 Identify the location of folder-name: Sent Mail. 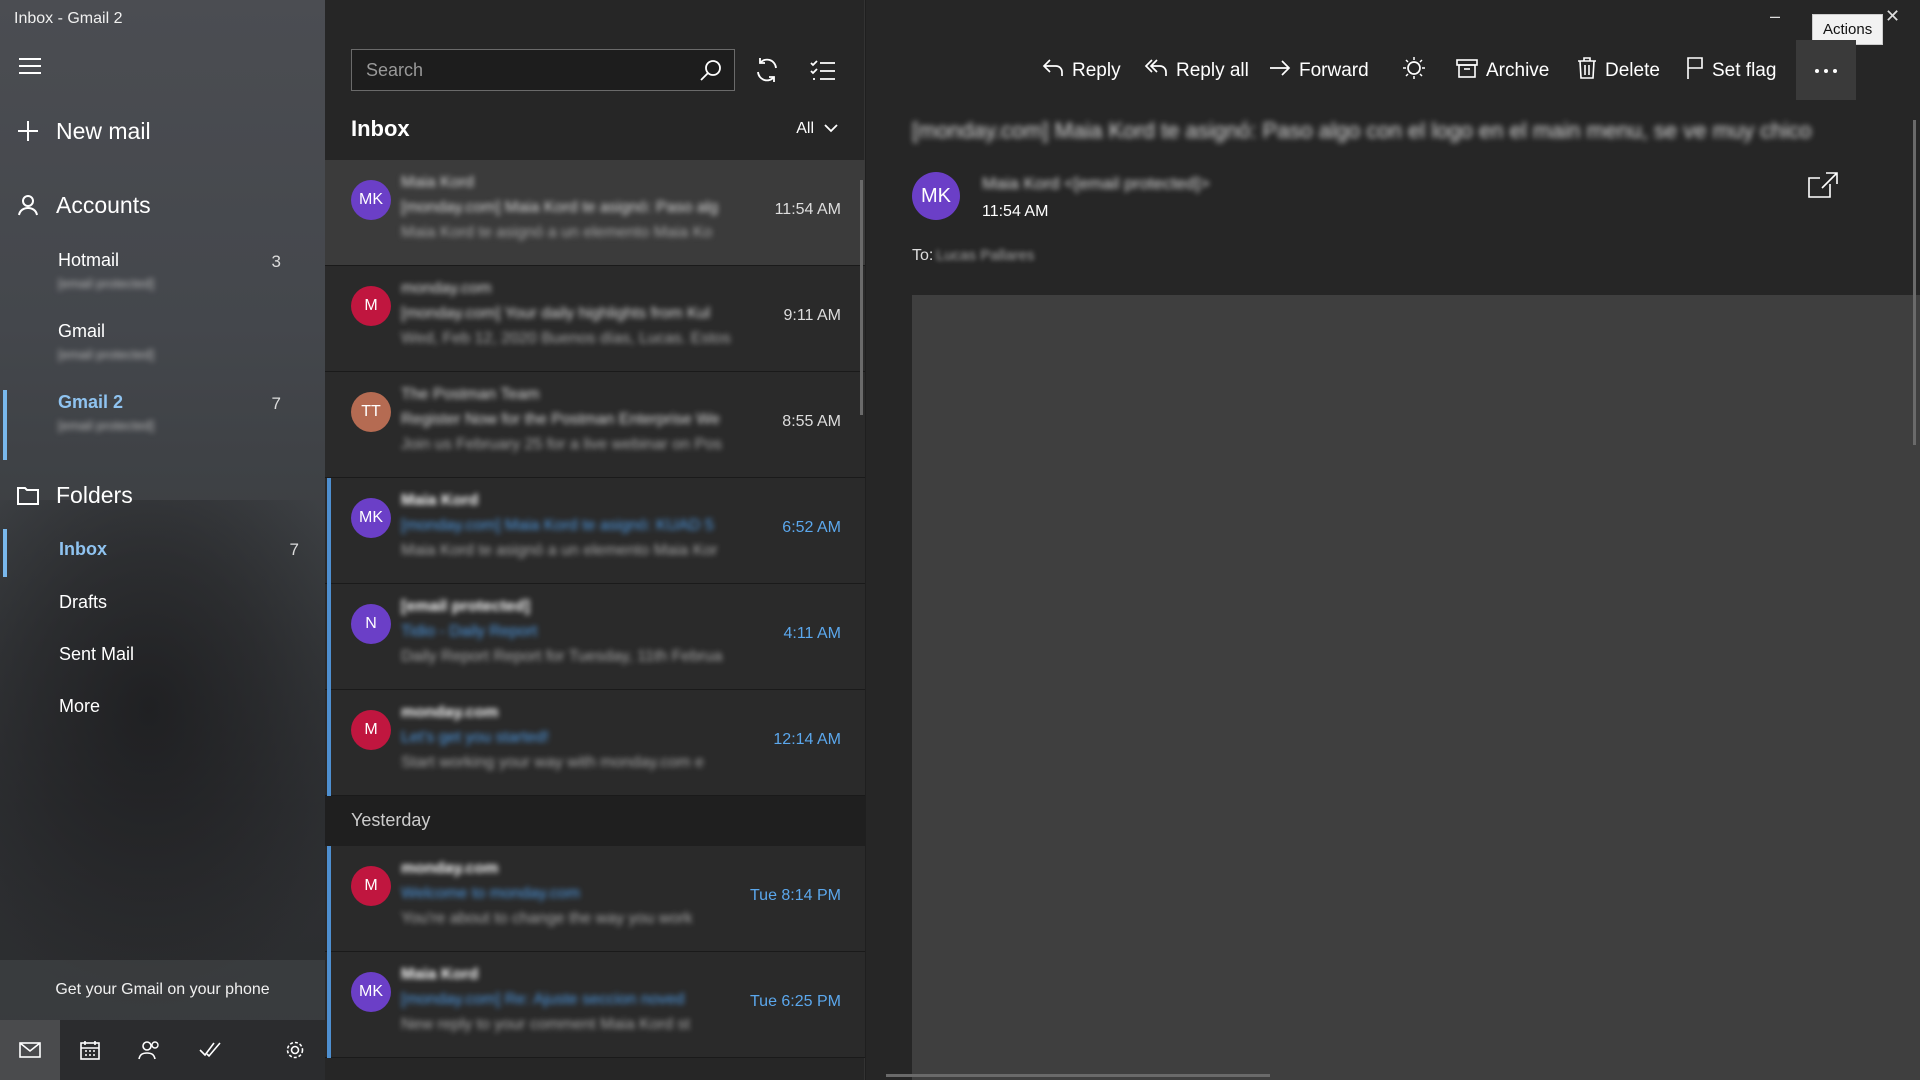
(97, 654).